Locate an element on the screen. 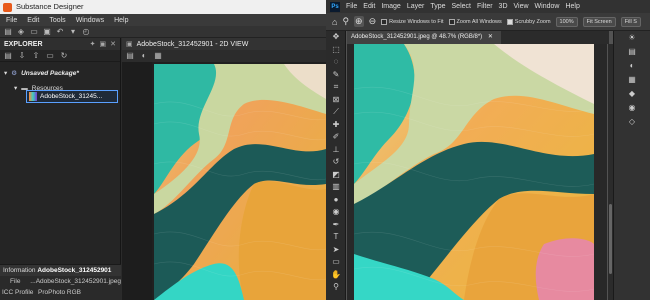 The image size is (650, 300). tiling-icon: ▦ is located at coordinates (158, 56).